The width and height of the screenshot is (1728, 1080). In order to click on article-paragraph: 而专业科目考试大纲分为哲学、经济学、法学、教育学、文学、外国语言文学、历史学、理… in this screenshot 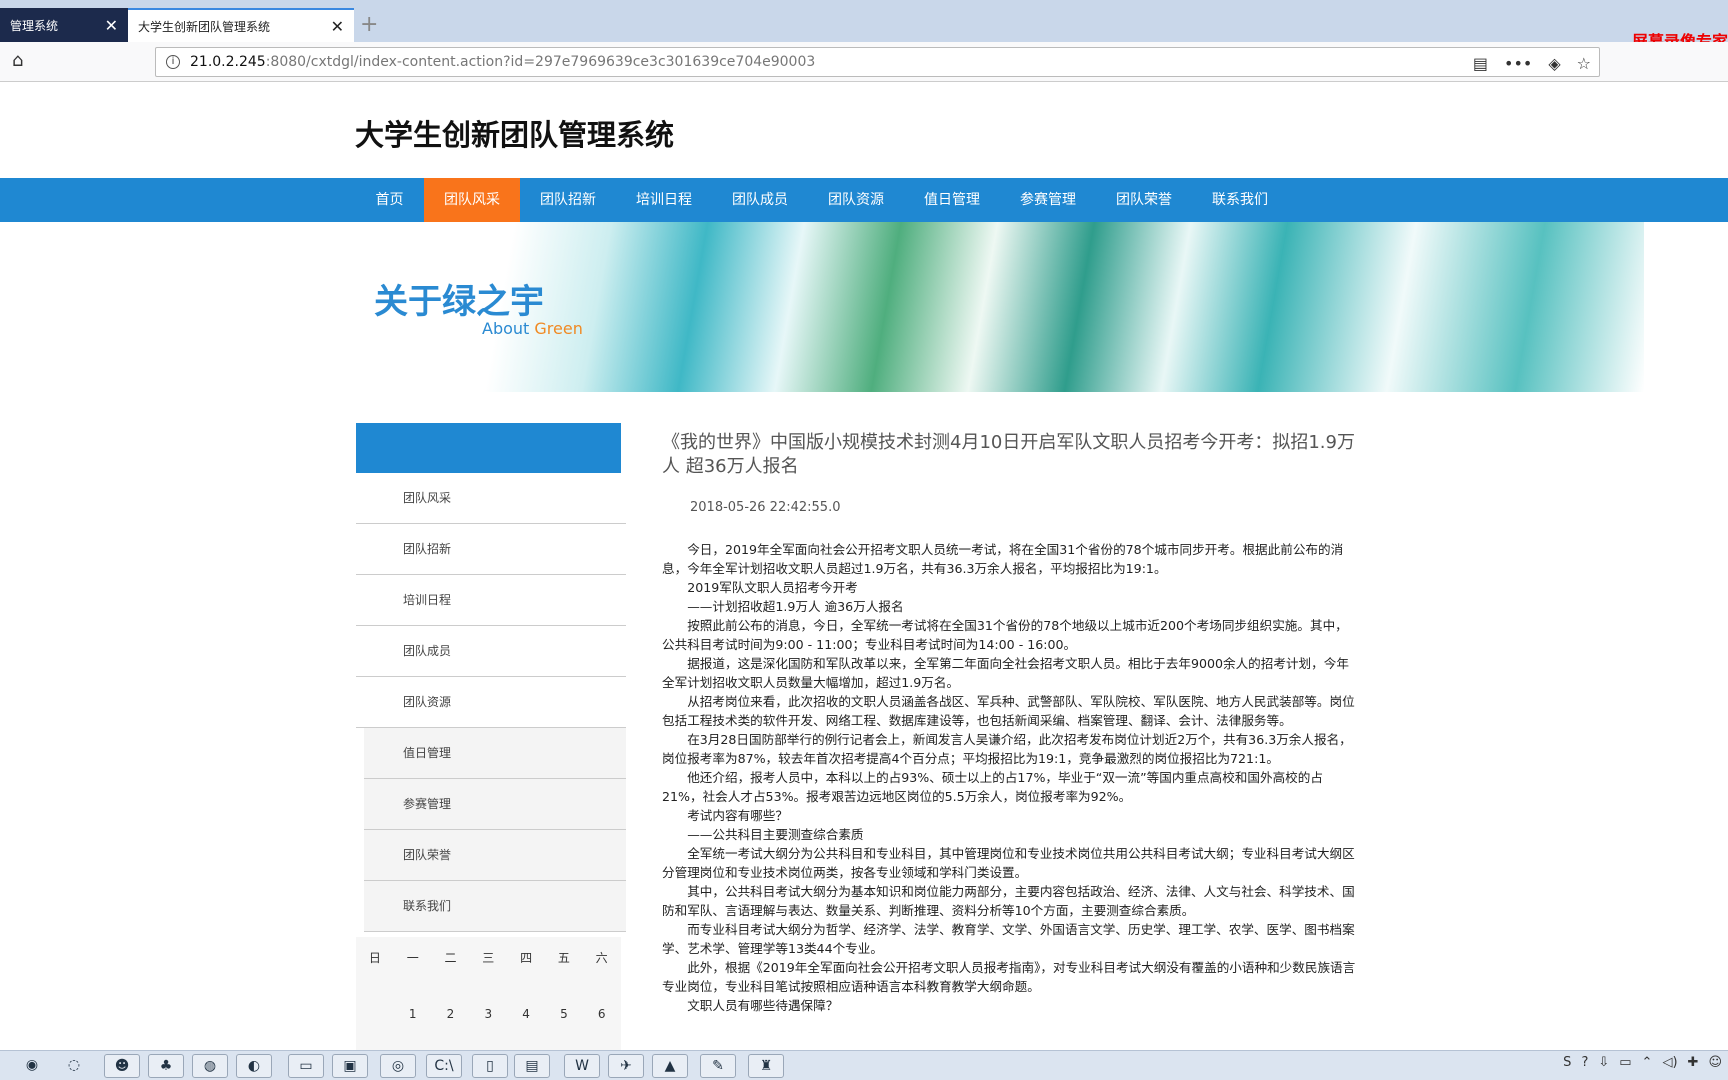, I will do `click(1008, 939)`.